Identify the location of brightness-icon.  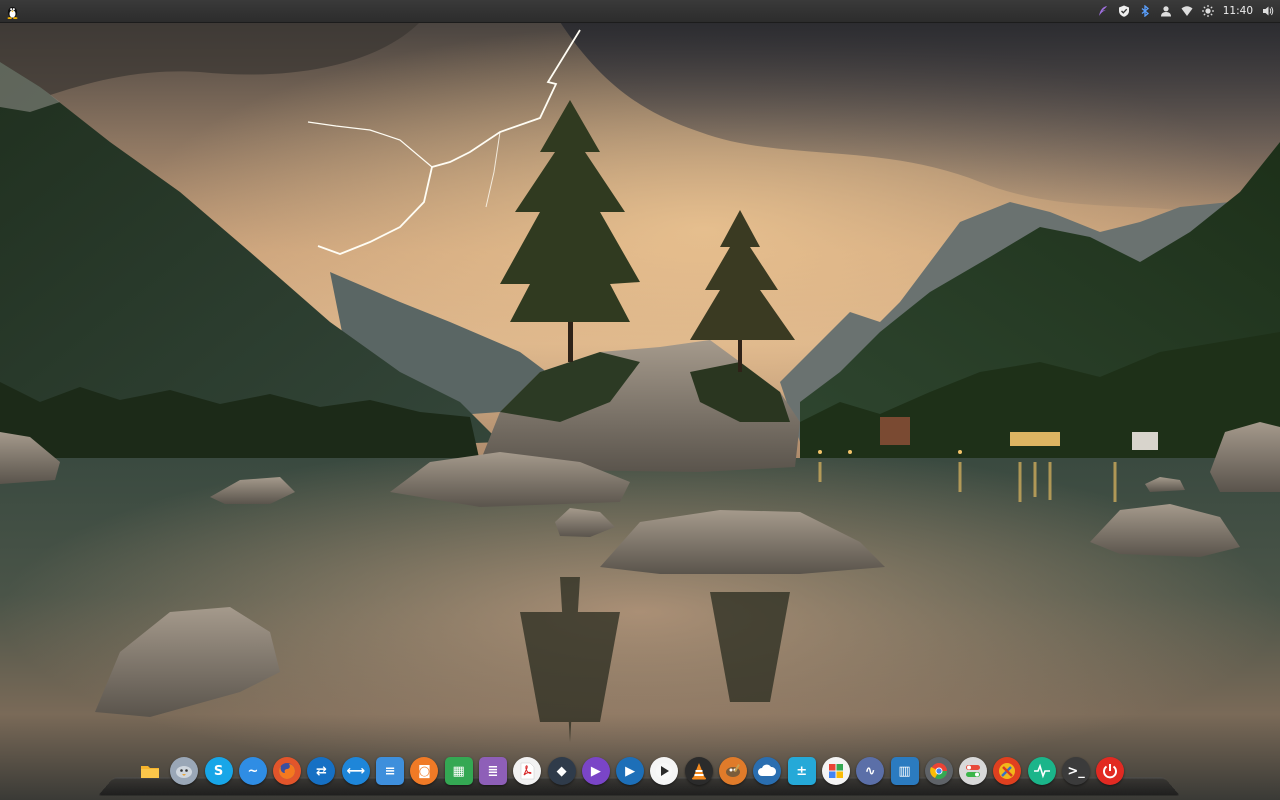
(1207, 11).